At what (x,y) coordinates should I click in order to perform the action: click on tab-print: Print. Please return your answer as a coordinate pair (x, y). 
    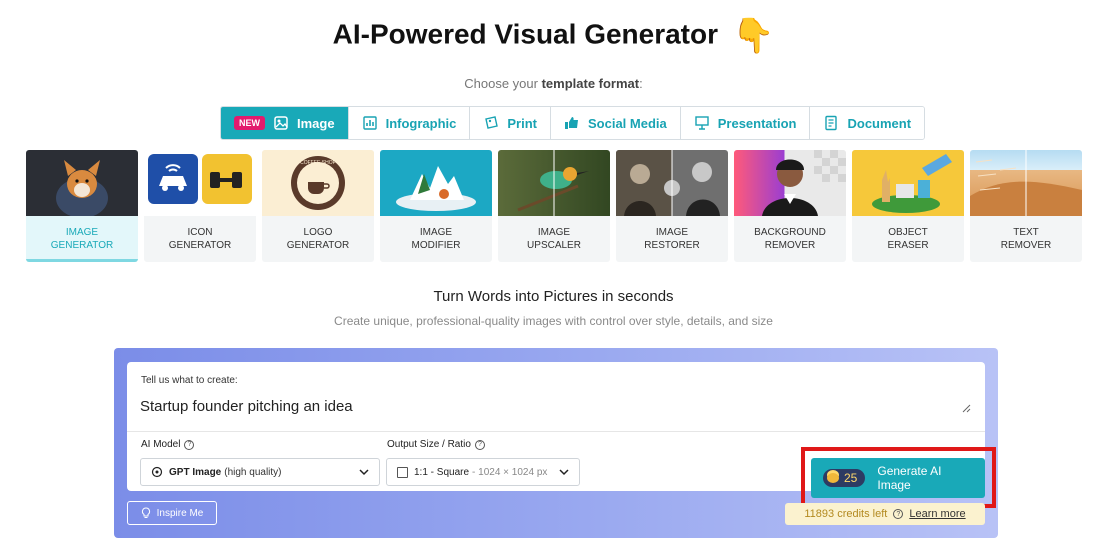
    Looking at the image, I should click on (510, 123).